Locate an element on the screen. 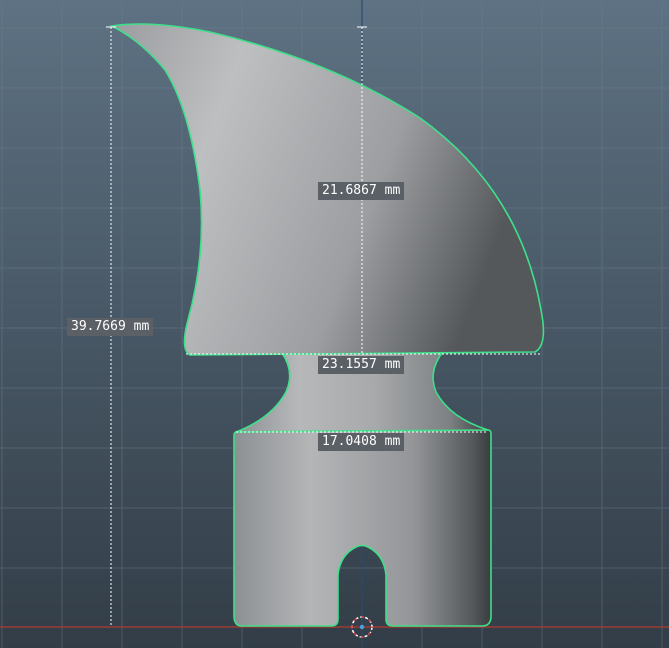 The image size is (669, 648). total-height-label: 39.7669 mm is located at coordinates (110, 327).